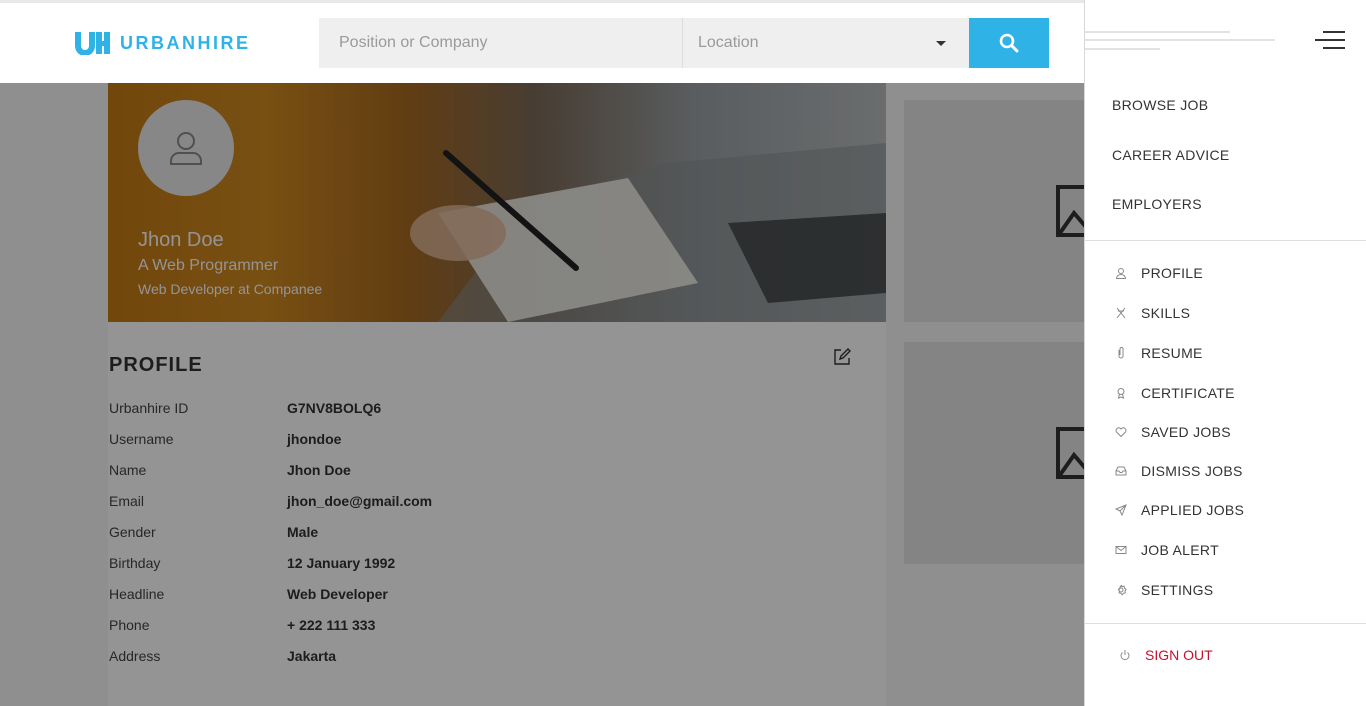 This screenshot has height=706, width=1366. Describe the element at coordinates (1160, 105) in the screenshot. I see `nav-browse-job: BROWSE JOB` at that location.